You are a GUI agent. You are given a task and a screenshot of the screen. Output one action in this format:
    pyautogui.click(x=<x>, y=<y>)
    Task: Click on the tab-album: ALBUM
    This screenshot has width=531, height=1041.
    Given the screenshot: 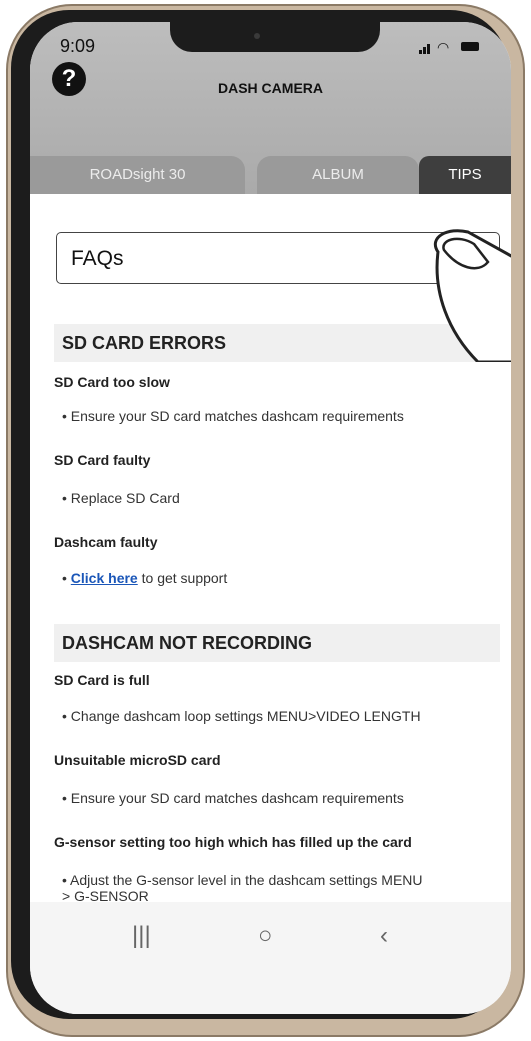 What is the action you would take?
    pyautogui.click(x=338, y=175)
    